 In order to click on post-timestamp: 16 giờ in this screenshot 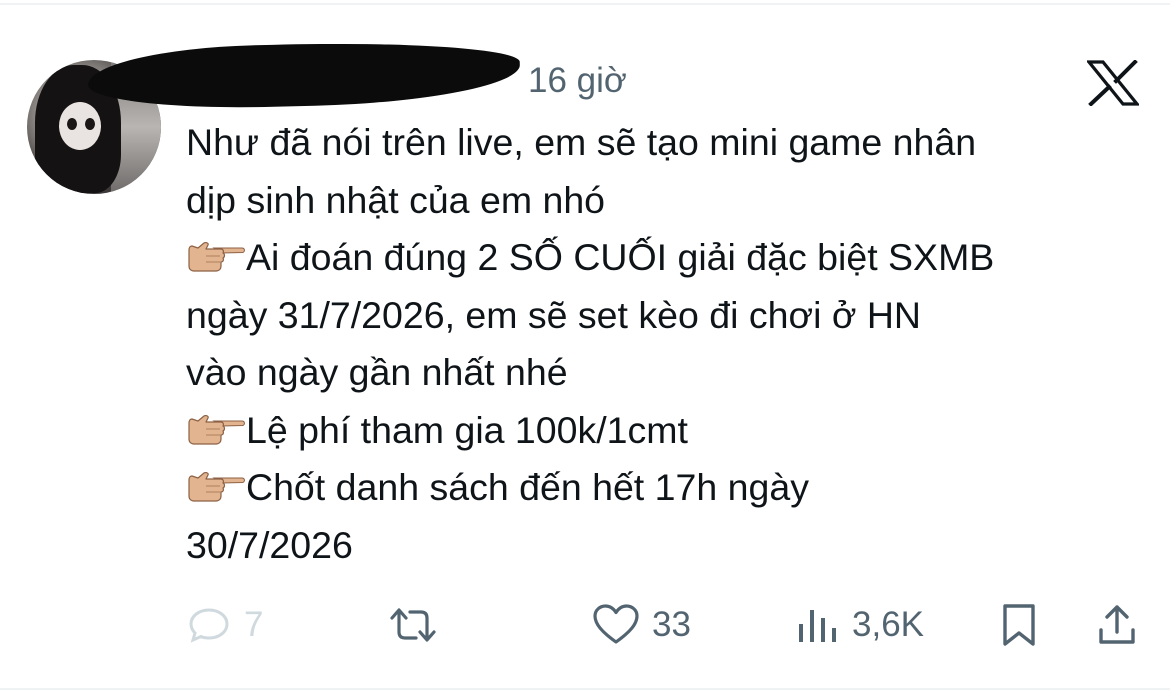, I will do `click(577, 81)`.